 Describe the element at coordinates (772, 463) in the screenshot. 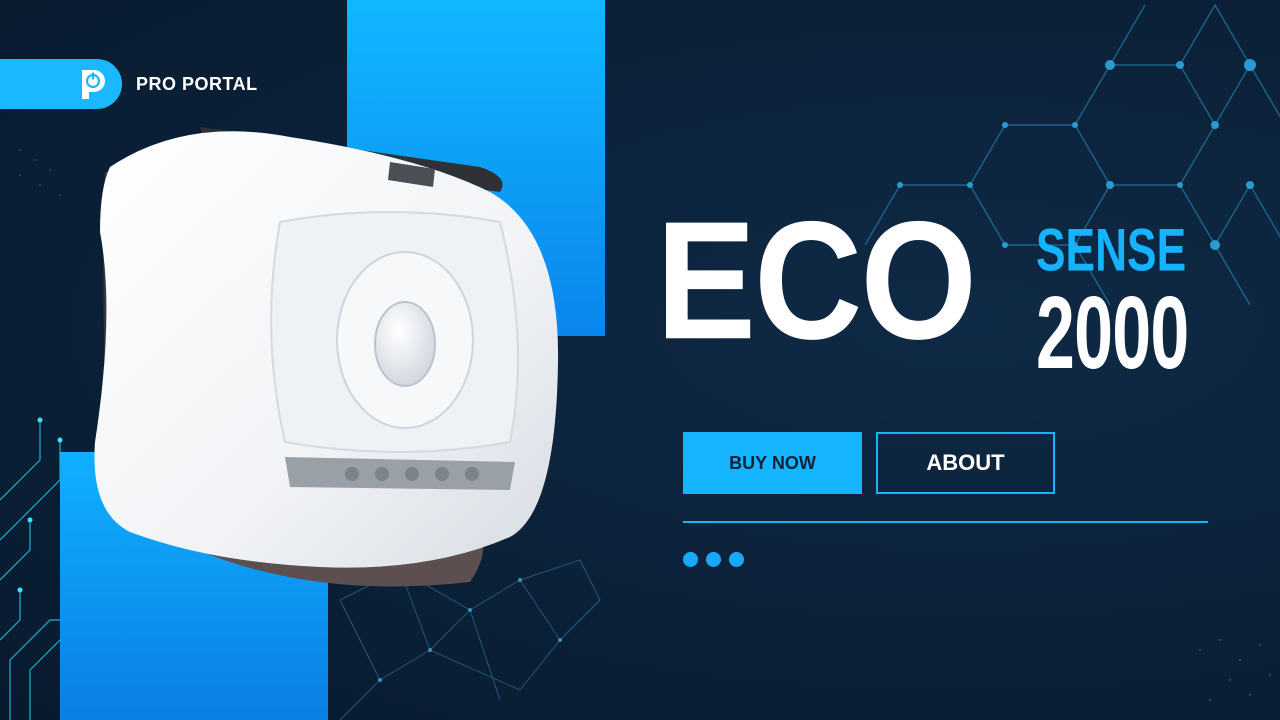

I see `buy-now-button: BUY NOW` at that location.